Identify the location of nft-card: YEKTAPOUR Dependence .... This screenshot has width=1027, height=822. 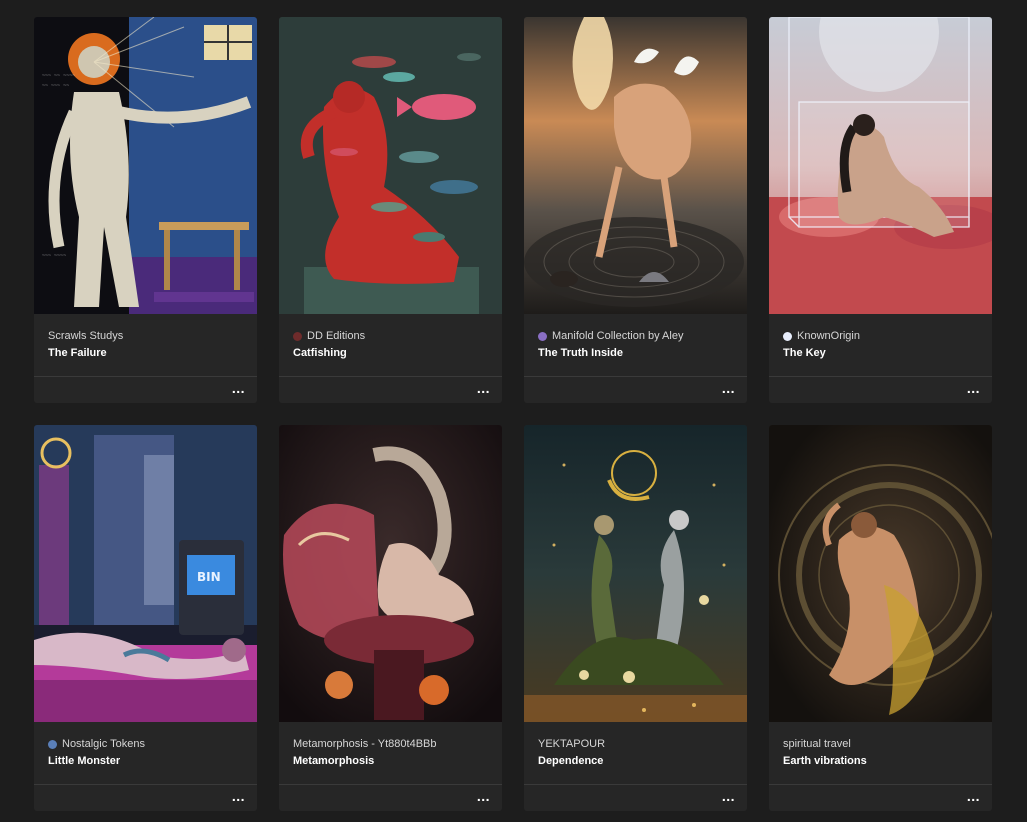
(635, 618).